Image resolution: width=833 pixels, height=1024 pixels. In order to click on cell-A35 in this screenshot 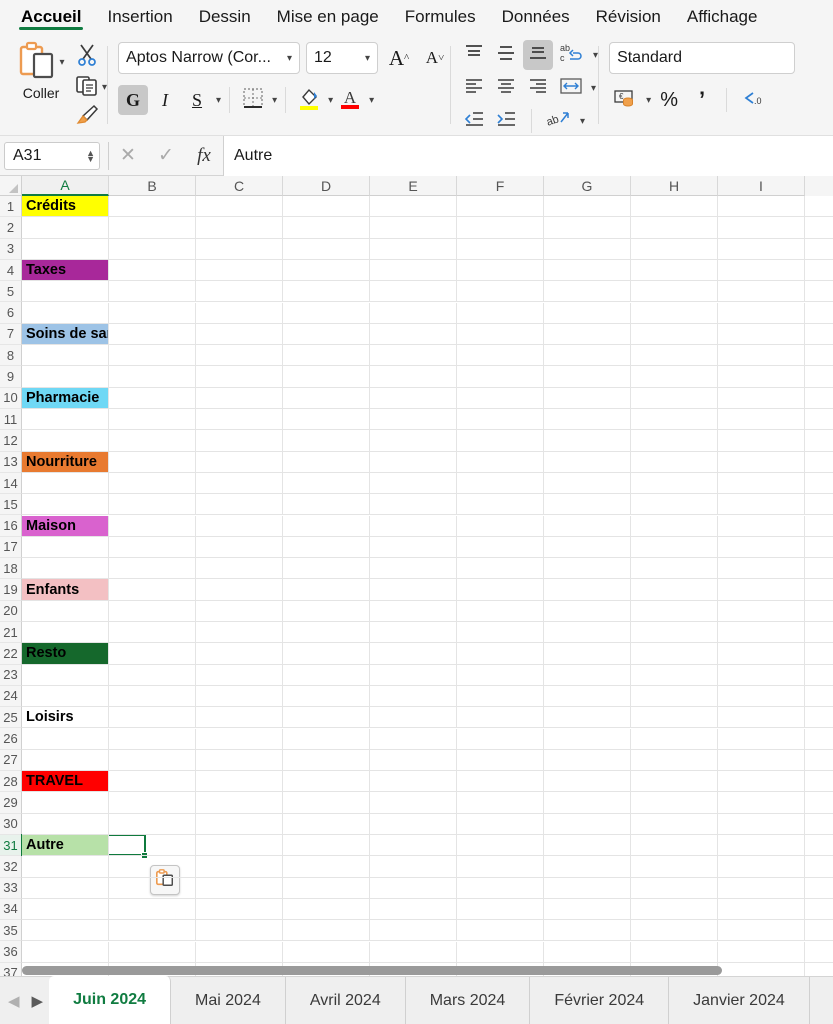, I will do `click(65, 930)`.